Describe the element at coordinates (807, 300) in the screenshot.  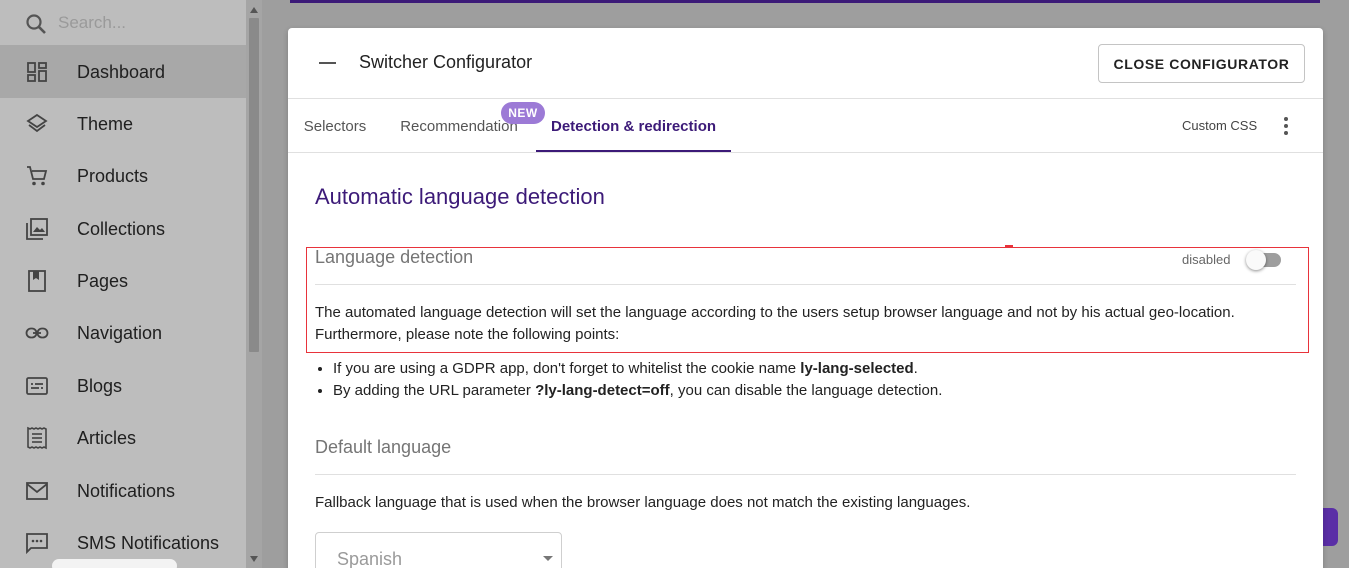
I see `highlight-box` at that location.